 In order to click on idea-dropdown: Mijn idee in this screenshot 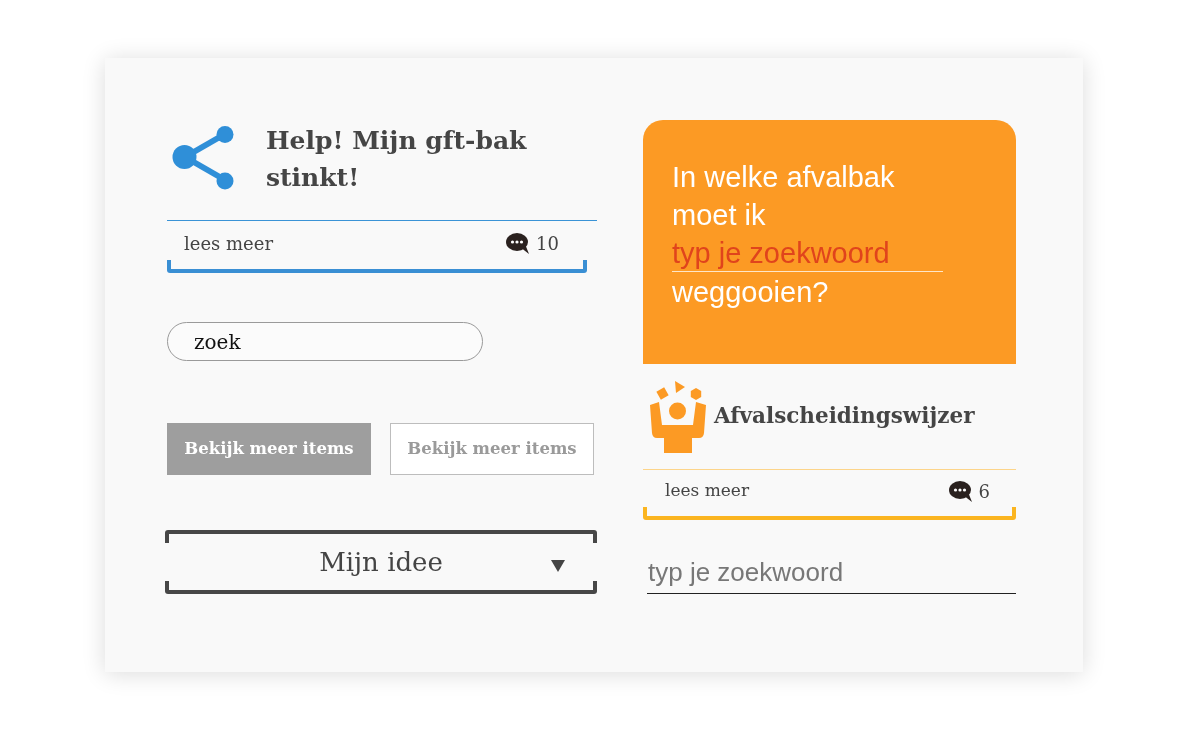, I will do `click(381, 562)`.